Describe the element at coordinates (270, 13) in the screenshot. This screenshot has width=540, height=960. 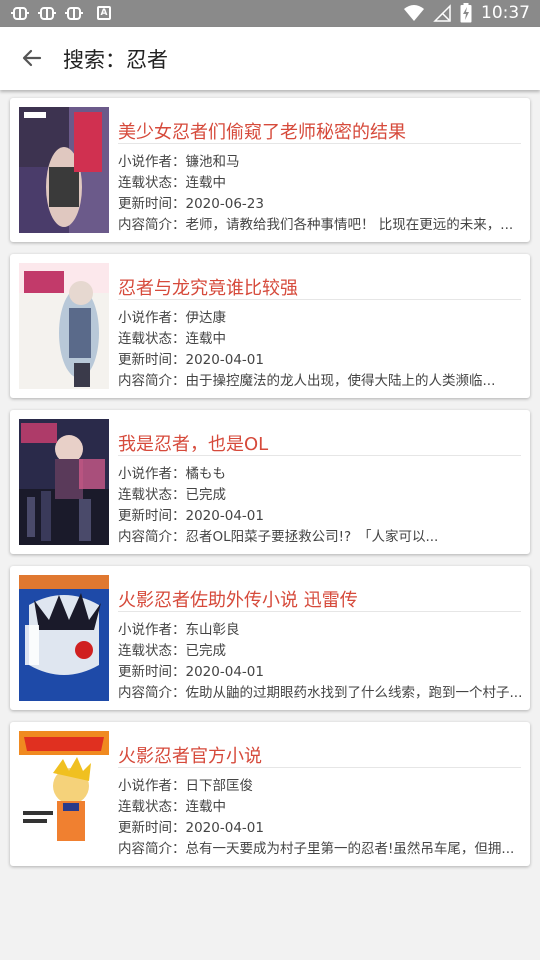
I see `status-bar: A 10:37` at that location.